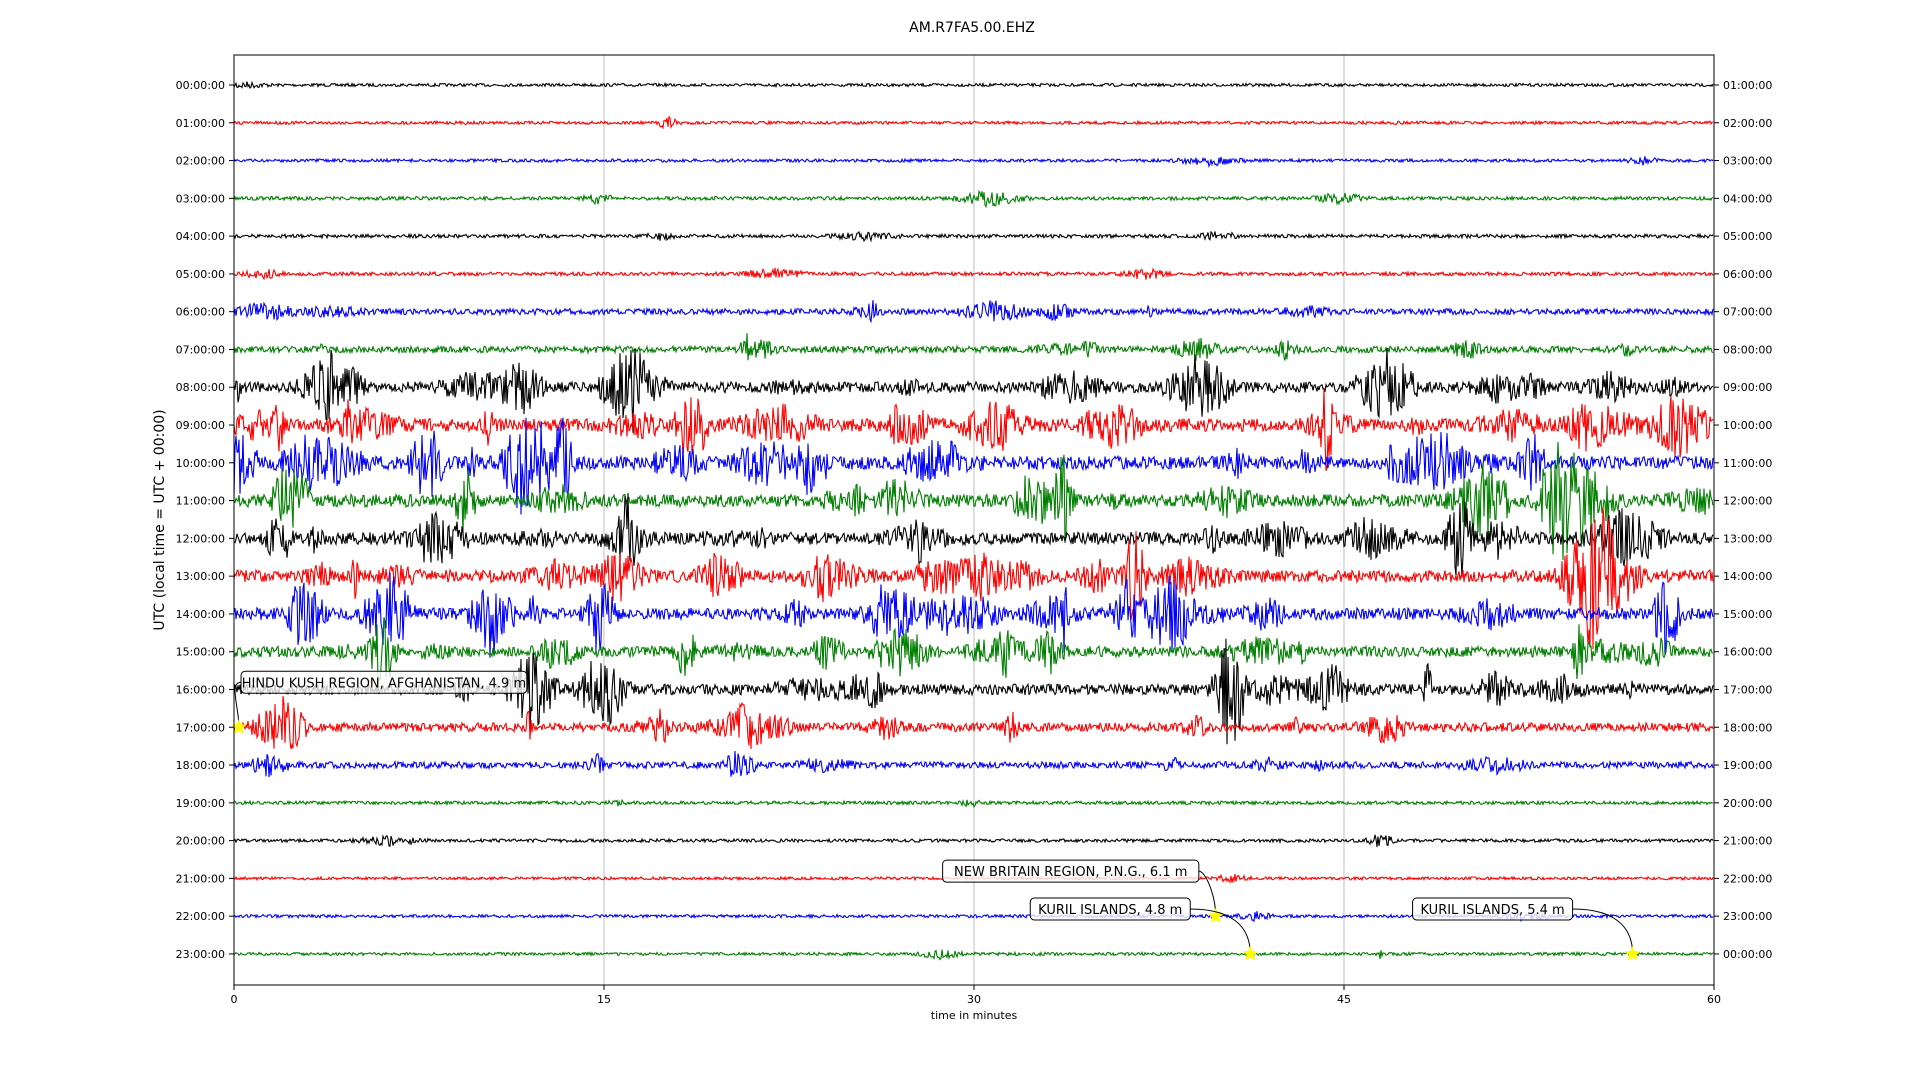 The width and height of the screenshot is (1920, 1080). Describe the element at coordinates (384, 683) in the screenshot. I see `event-label-0: HINDU KUSH REGION, AFGHANISTAN, 4.9 m` at that location.